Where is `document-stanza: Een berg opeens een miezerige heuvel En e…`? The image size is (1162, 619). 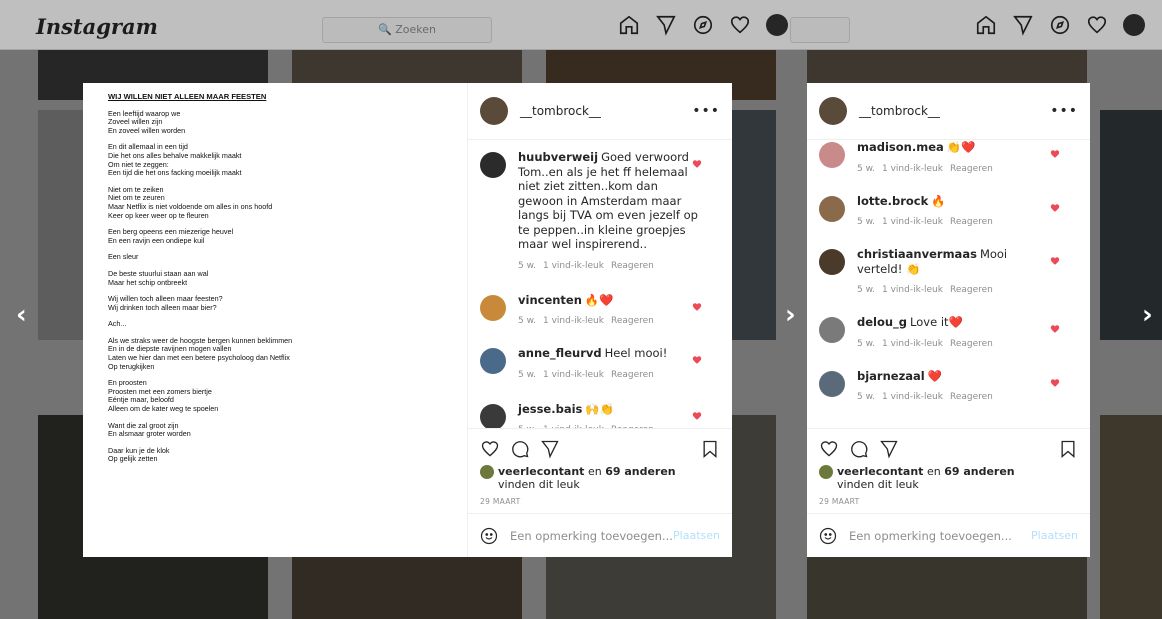 document-stanza: Een berg opeens een miezerige heuvel En e… is located at coordinates (281, 236).